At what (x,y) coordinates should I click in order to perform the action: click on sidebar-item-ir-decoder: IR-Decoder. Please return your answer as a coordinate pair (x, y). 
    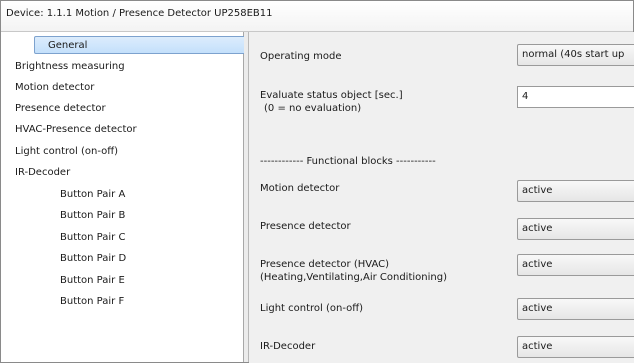
    Looking at the image, I should click on (42, 173).